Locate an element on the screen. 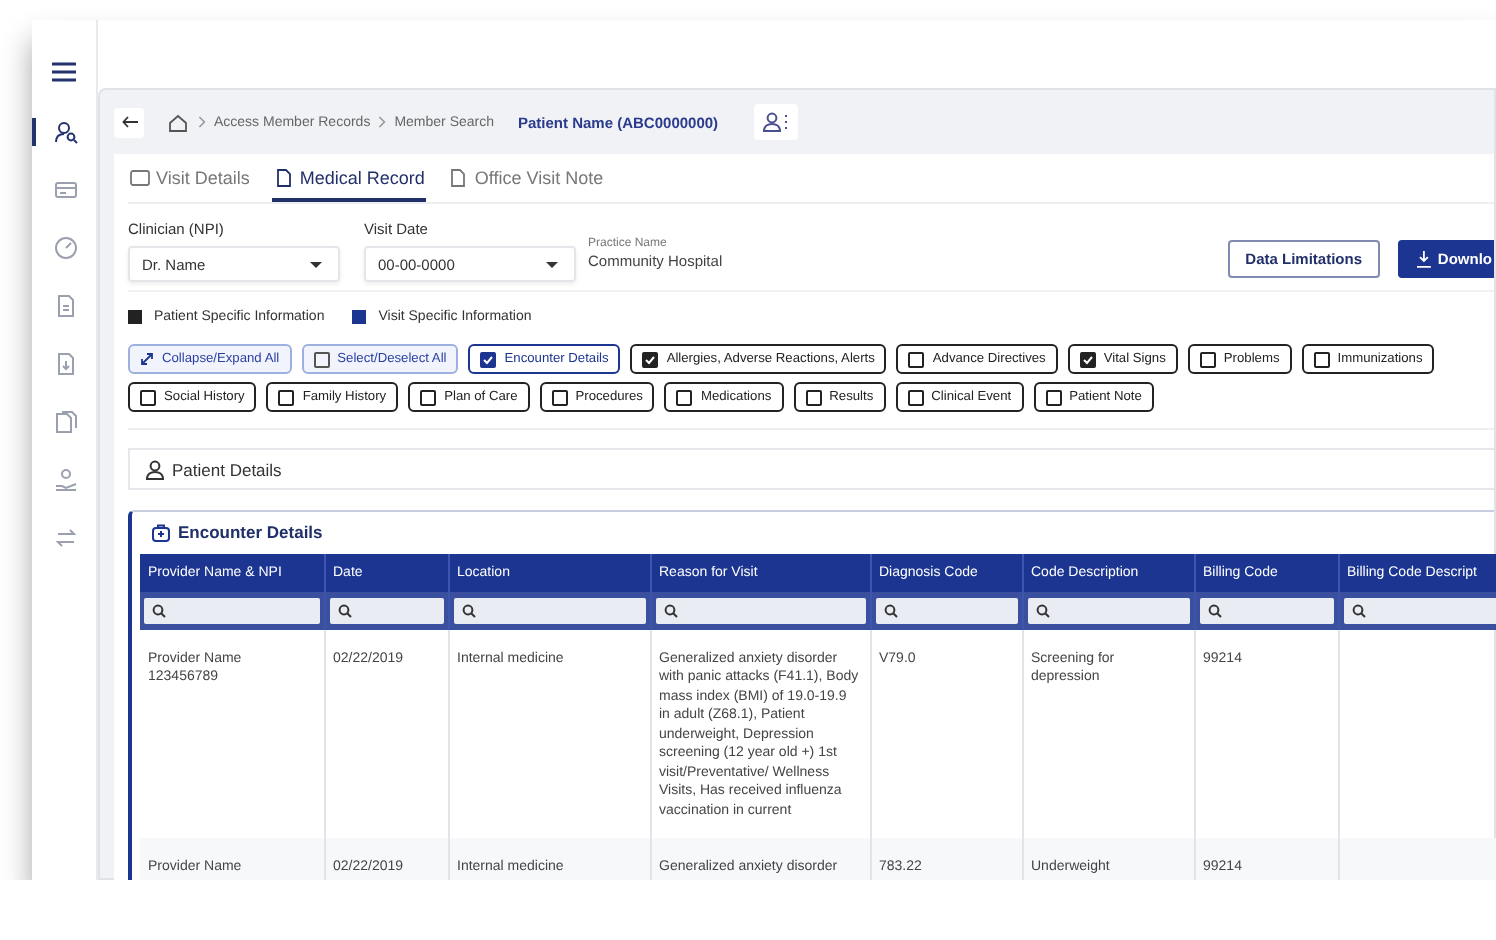 Image resolution: width=1496 pixels, height=940 pixels. user-menu-icon is located at coordinates (776, 122).